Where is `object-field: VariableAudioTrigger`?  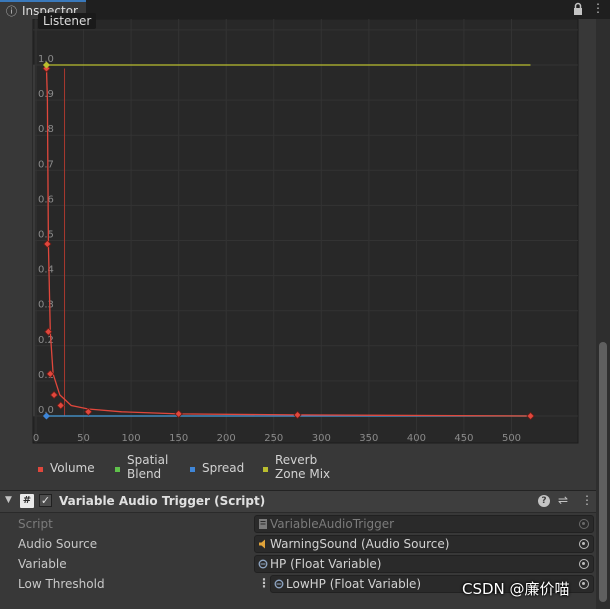 object-field: VariableAudioTrigger is located at coordinates (424, 524).